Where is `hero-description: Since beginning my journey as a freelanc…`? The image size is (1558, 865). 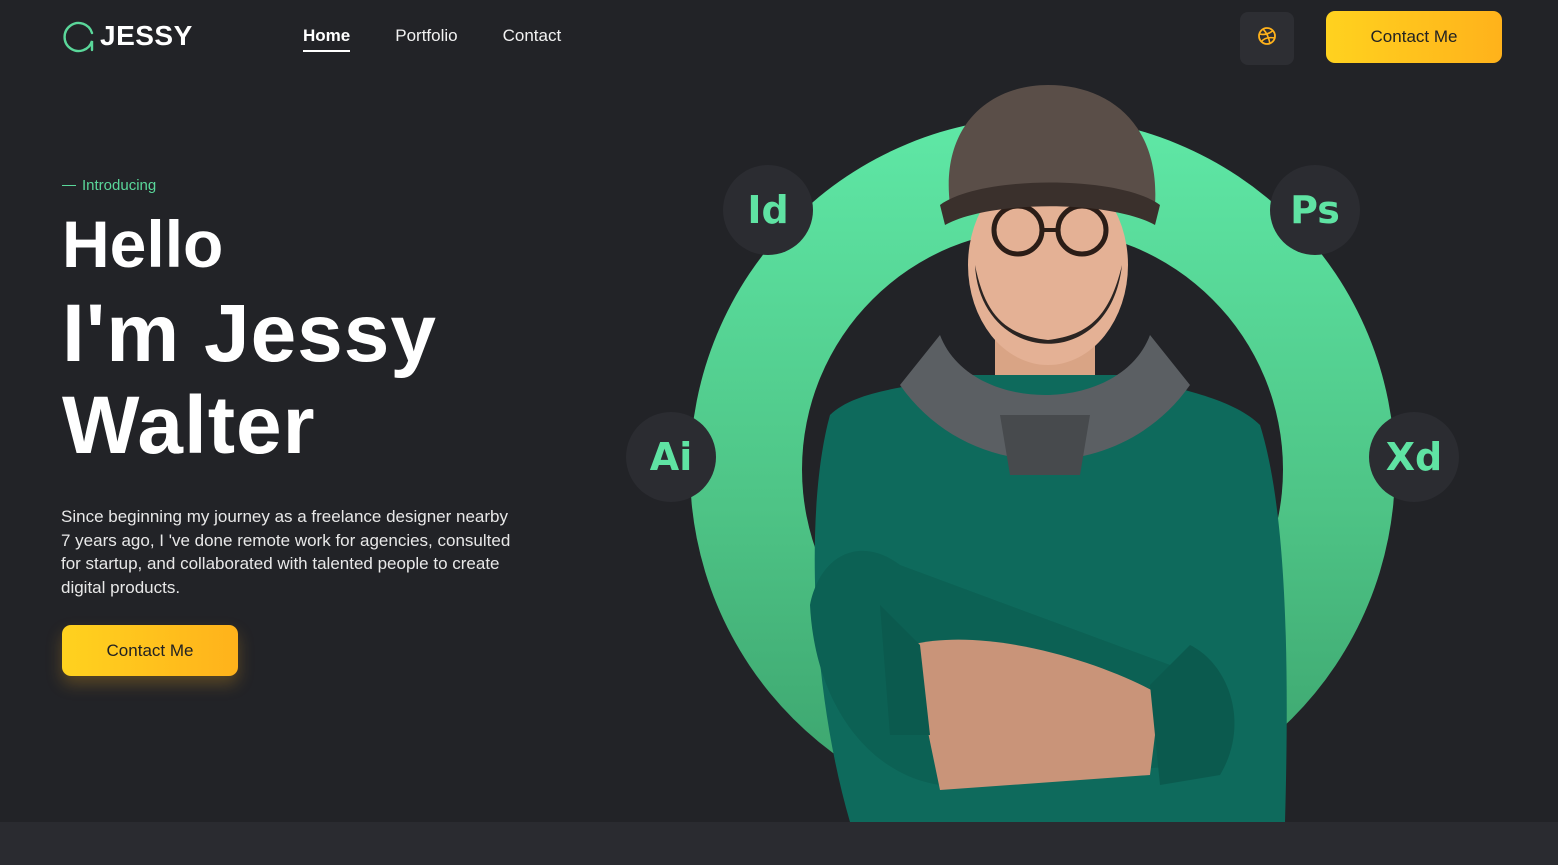 hero-description: Since beginning my journey as a freelanc… is located at coordinates (286, 552).